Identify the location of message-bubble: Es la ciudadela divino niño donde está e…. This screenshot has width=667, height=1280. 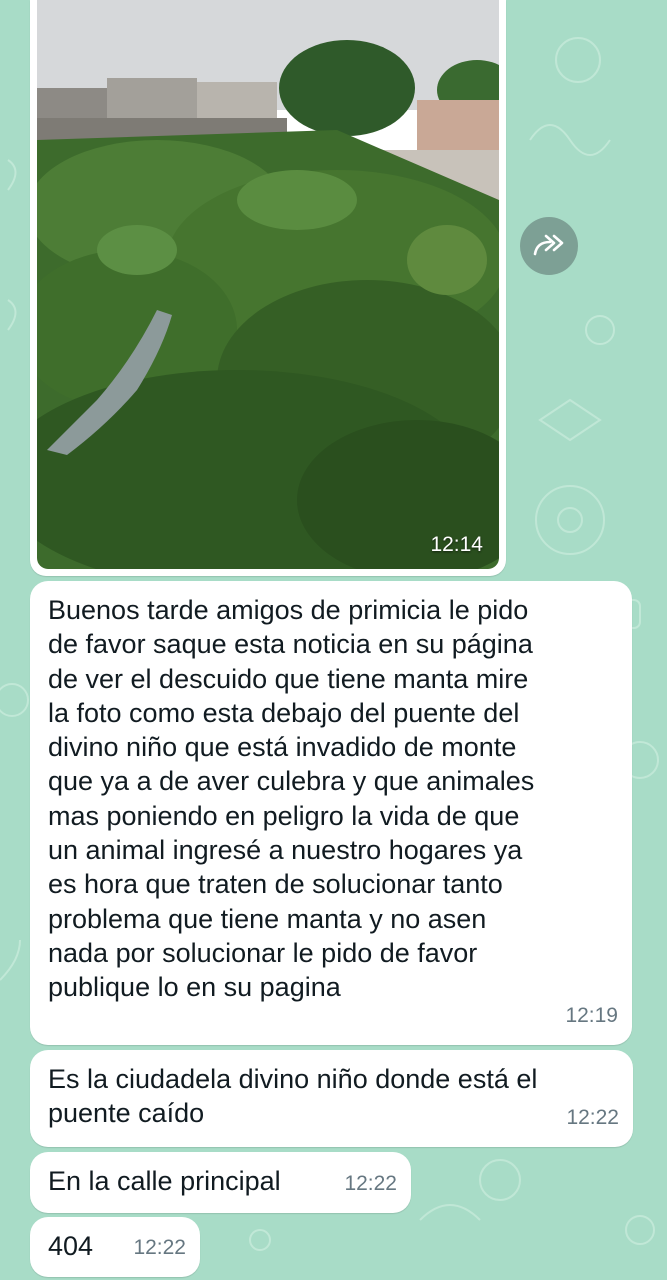
(331, 1098).